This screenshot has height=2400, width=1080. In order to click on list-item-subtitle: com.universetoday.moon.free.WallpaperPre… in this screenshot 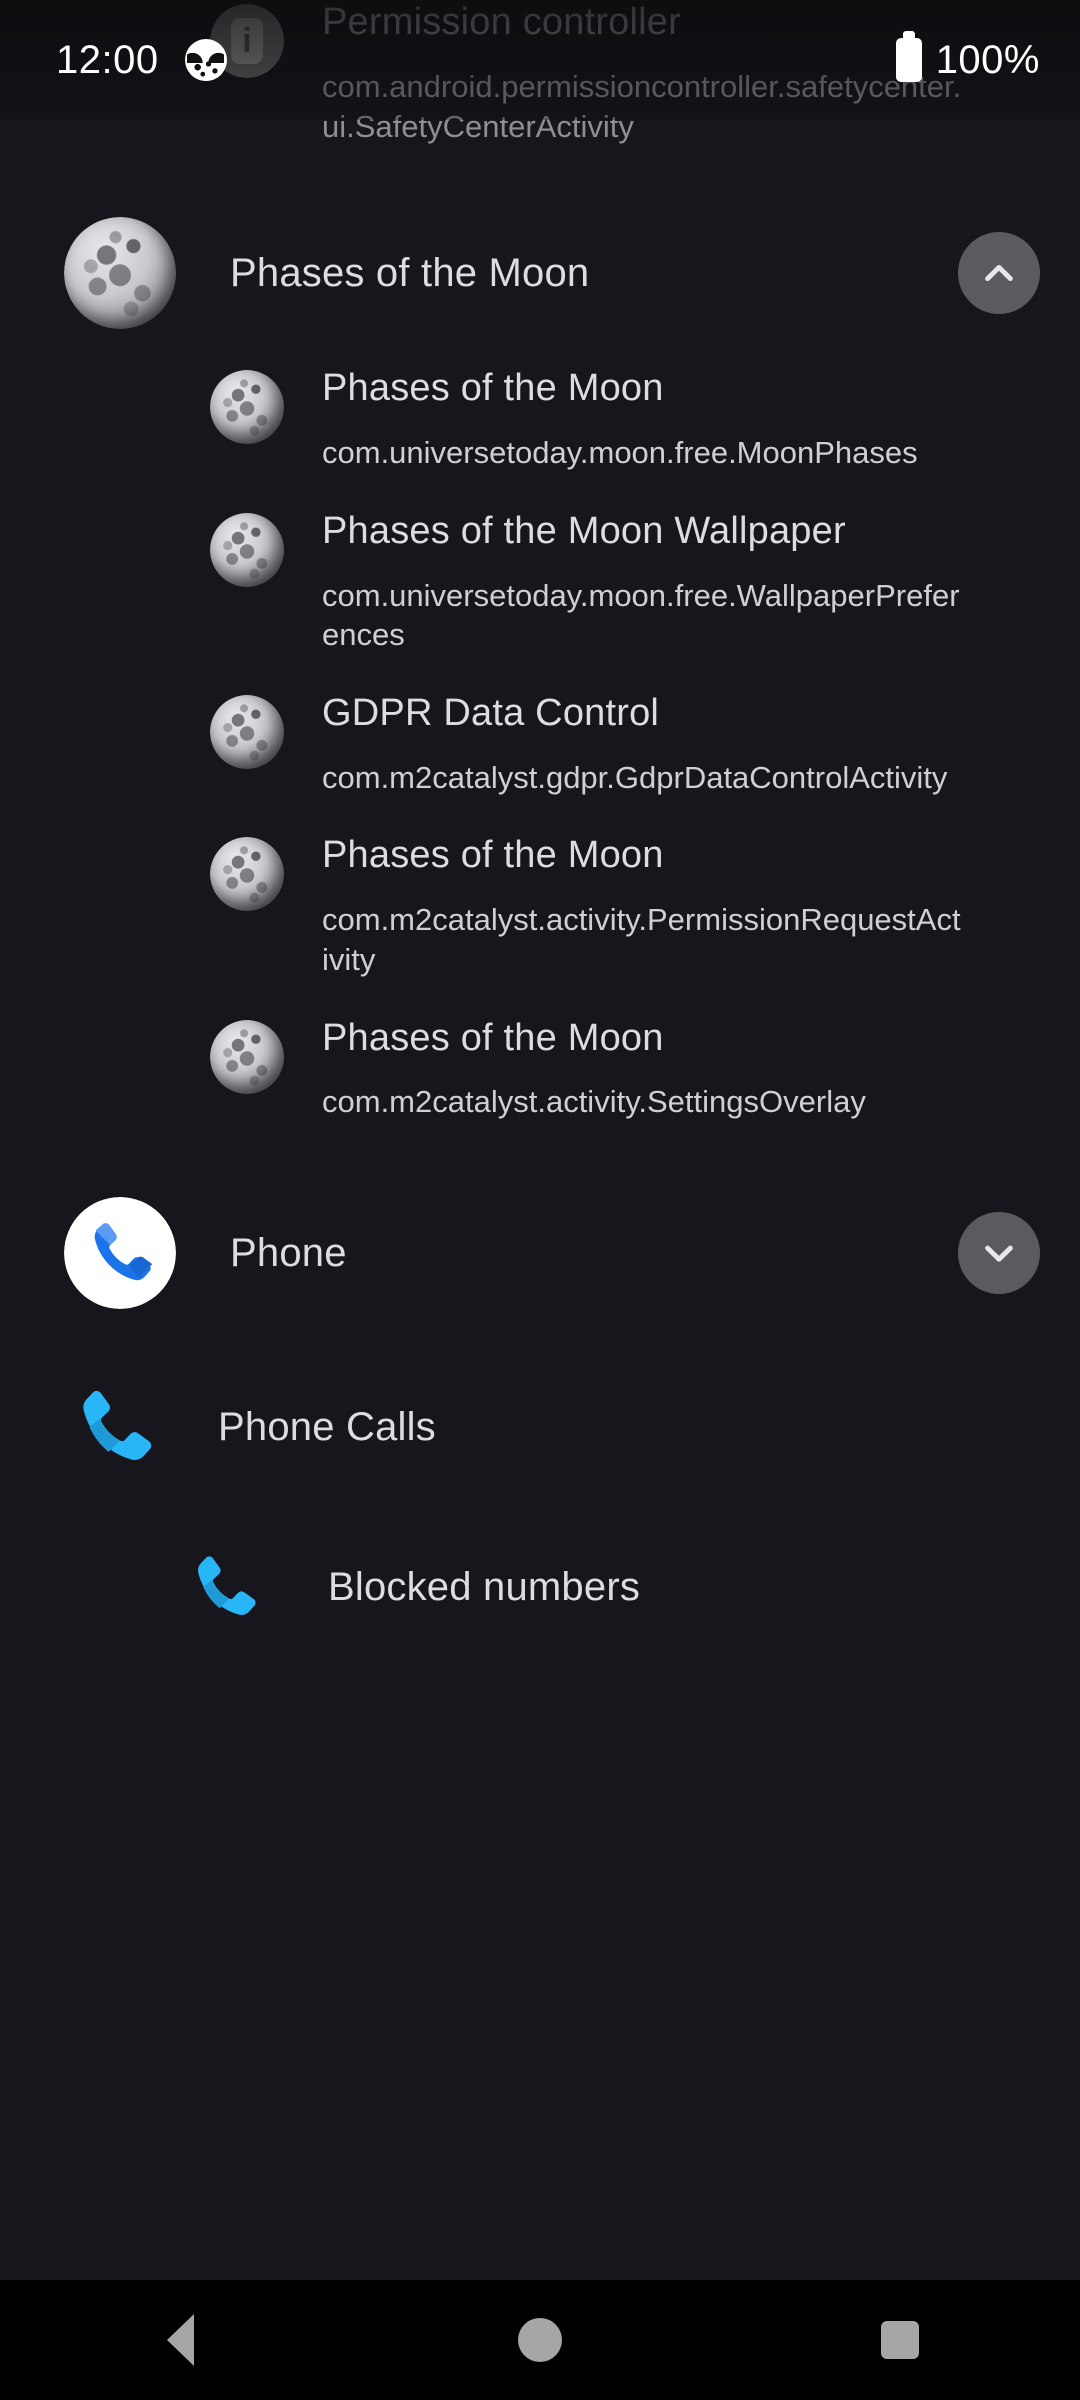, I will do `click(641, 615)`.